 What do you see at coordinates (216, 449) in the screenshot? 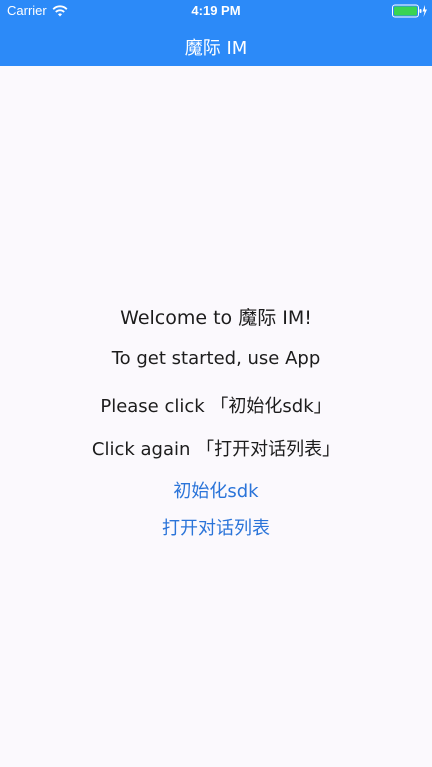
I see `instruction-click-again: Click again 「打开对话列表」` at bounding box center [216, 449].